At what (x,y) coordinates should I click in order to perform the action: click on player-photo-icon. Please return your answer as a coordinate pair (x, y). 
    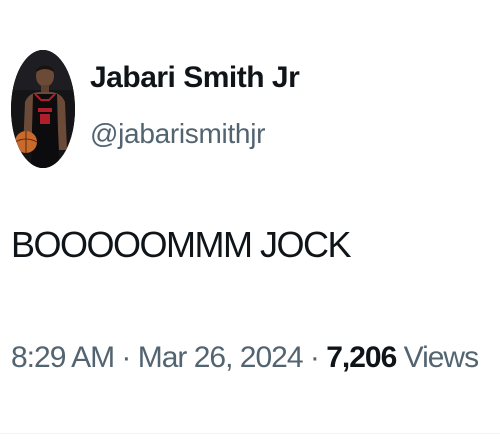
    Looking at the image, I should click on (43, 109).